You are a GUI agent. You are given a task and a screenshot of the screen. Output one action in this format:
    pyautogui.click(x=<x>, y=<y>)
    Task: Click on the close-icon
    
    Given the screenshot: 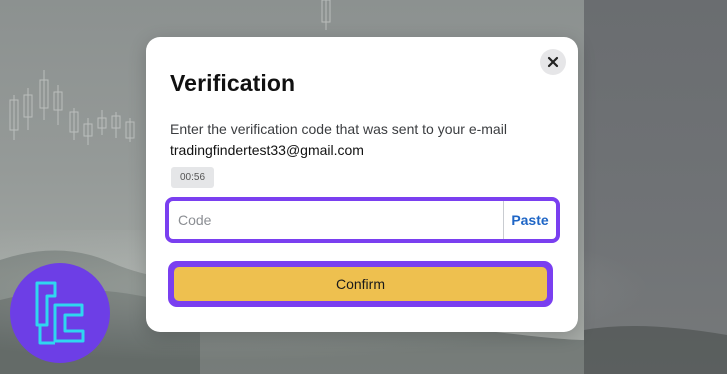 What is the action you would take?
    pyautogui.click(x=553, y=62)
    